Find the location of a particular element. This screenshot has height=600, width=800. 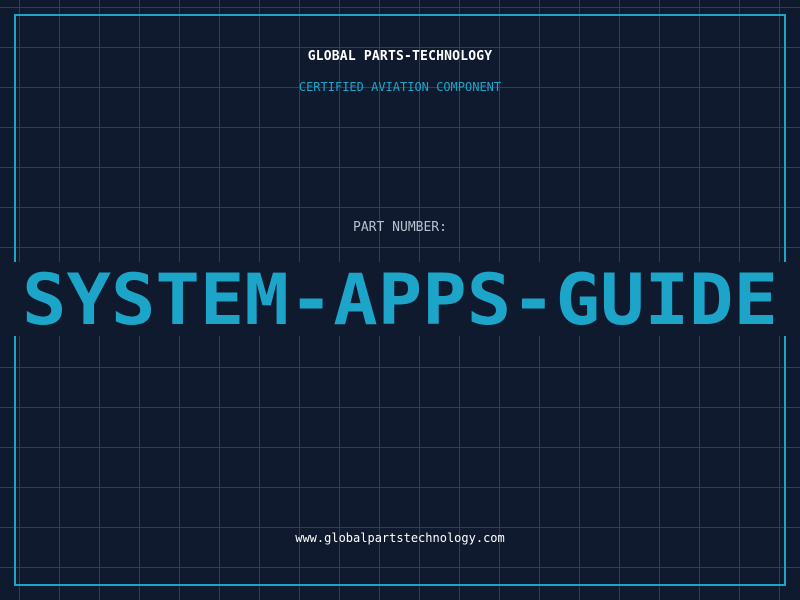

part-number-value: SYSTEM-APPS-GUIDE is located at coordinates (400, 299).